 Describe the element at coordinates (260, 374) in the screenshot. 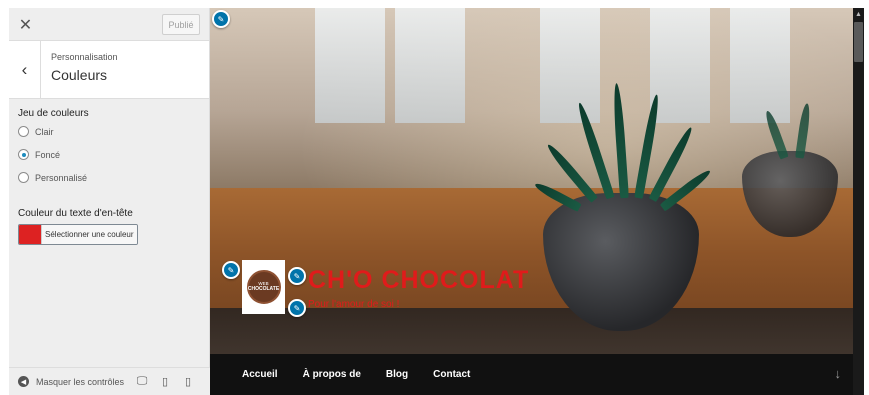

I see `nav-item-accueil: Accueil` at that location.